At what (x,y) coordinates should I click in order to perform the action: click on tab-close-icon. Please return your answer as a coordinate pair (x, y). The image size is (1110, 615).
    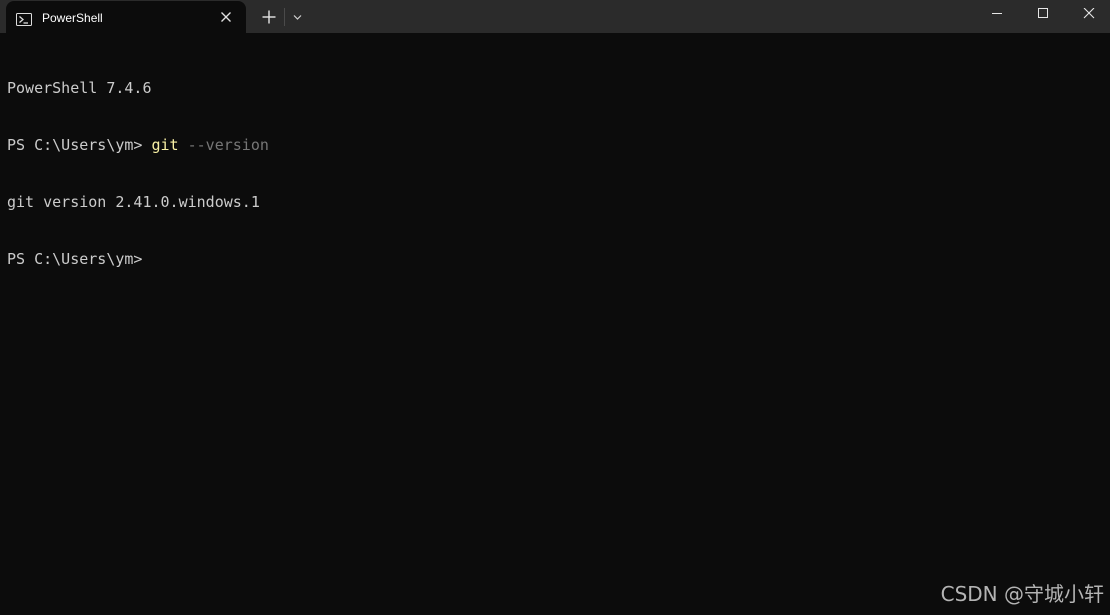
    Looking at the image, I should click on (226, 17).